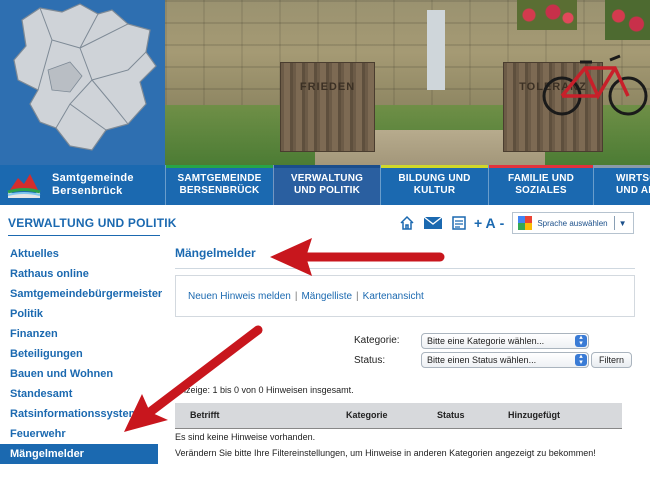 This screenshot has width=650, height=488. I want to click on section-title: VERWALTUNG UND POLITIK, so click(92, 223).